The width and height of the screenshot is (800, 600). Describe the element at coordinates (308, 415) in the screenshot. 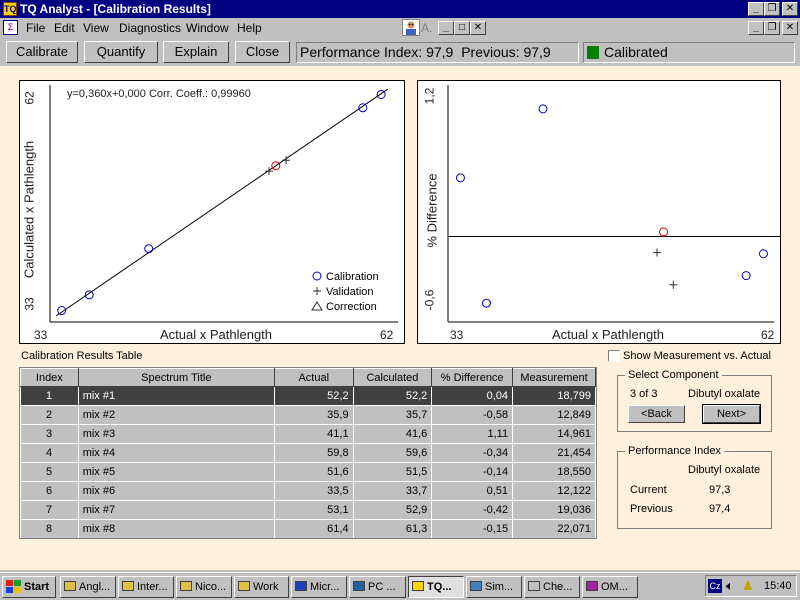

I see `table-row: 2 mix #2 35,9 35,7 -0,58 12,849` at that location.